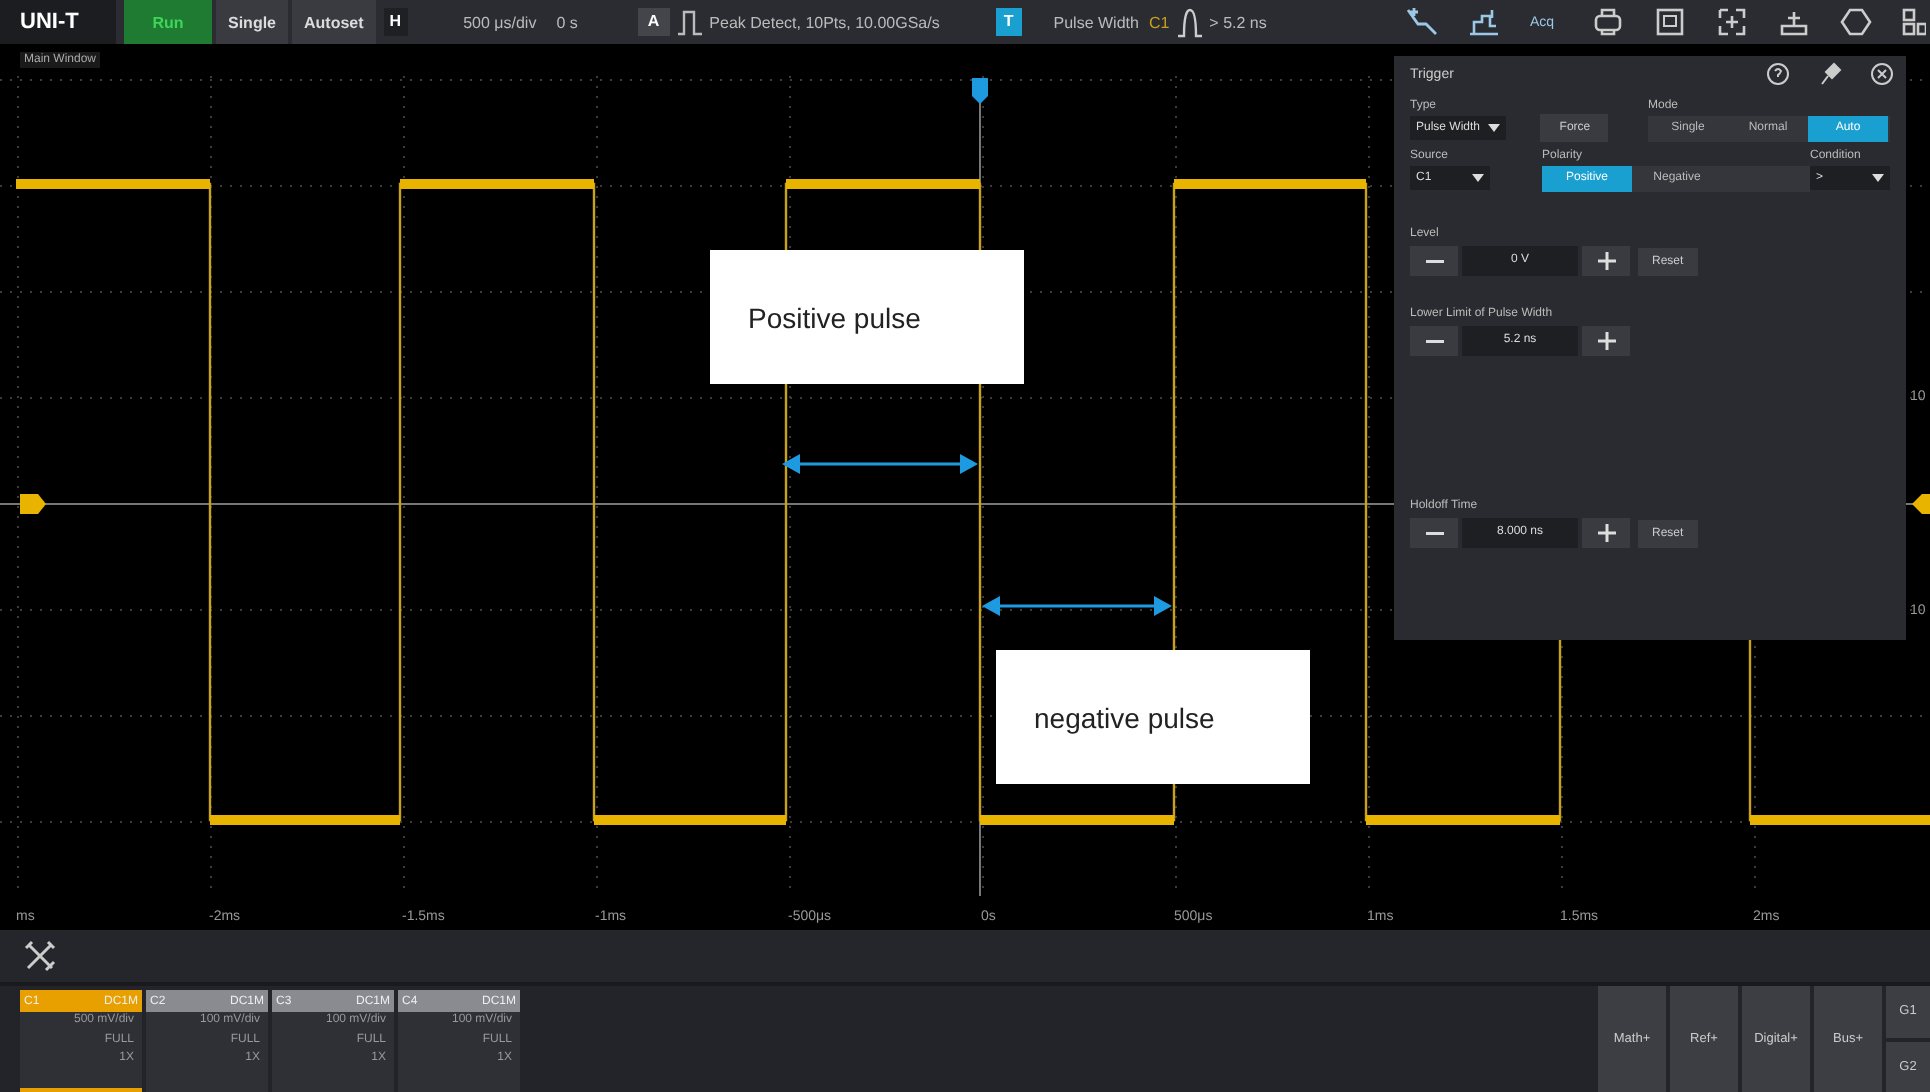 The height and width of the screenshot is (1092, 1930). What do you see at coordinates (980, 91) in the screenshot?
I see `trigger-position-marker` at bounding box center [980, 91].